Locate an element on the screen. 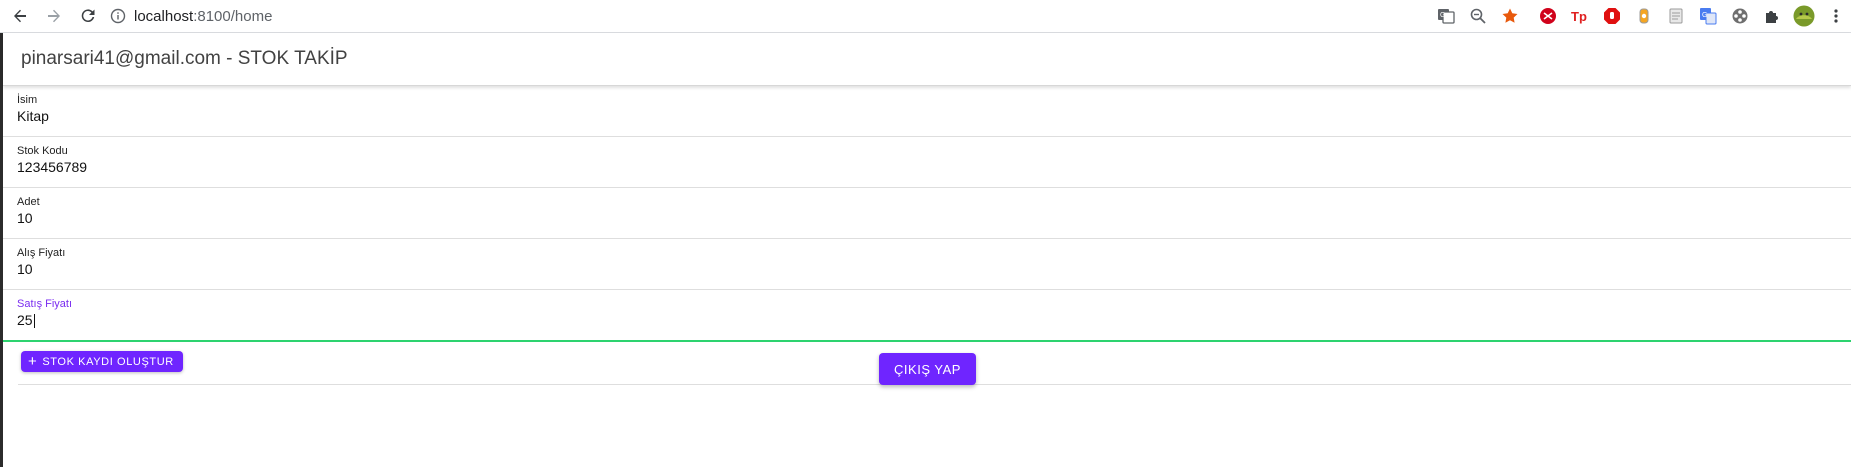 The height and width of the screenshot is (467, 1851). stock-code-label: Stok Kodu is located at coordinates (42, 151).